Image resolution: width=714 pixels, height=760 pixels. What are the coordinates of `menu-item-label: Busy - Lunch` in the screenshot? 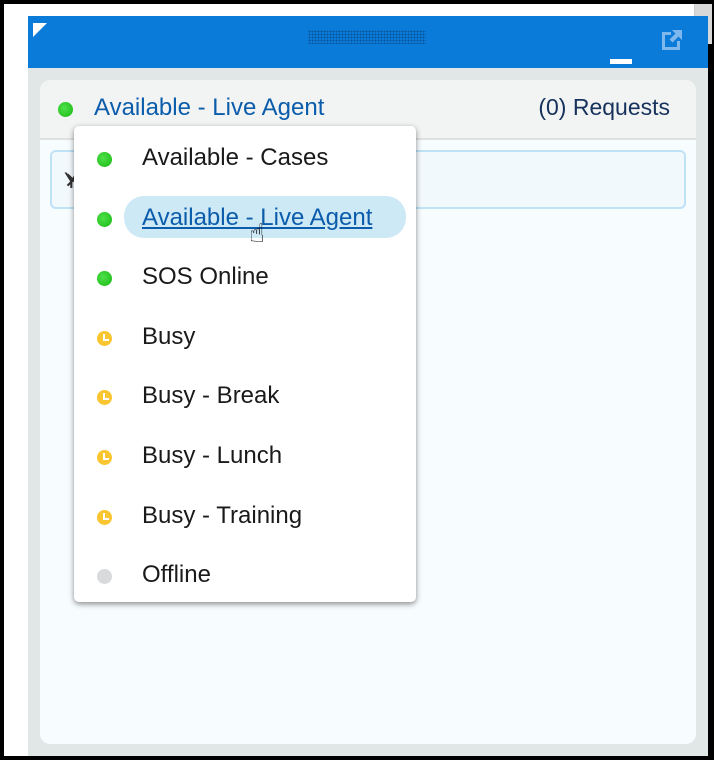 It's located at (212, 455).